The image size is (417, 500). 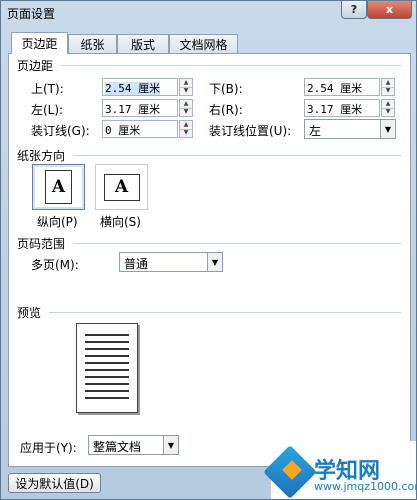 I want to click on tab-layout: 版式, so click(x=143, y=44).